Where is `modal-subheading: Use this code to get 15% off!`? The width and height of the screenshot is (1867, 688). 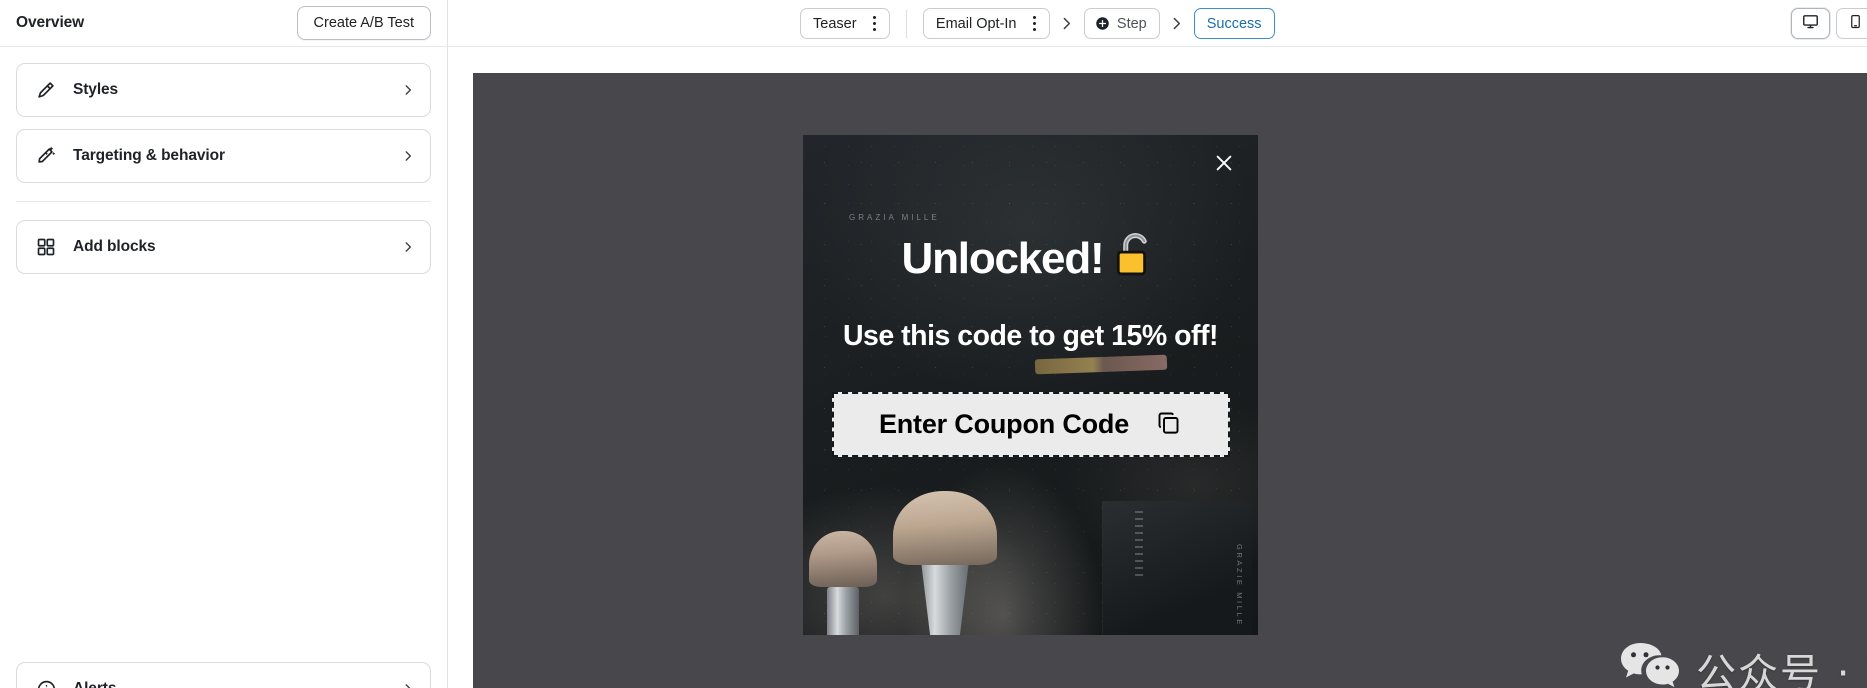
modal-subheading: Use this code to get 15% off! is located at coordinates (1030, 336).